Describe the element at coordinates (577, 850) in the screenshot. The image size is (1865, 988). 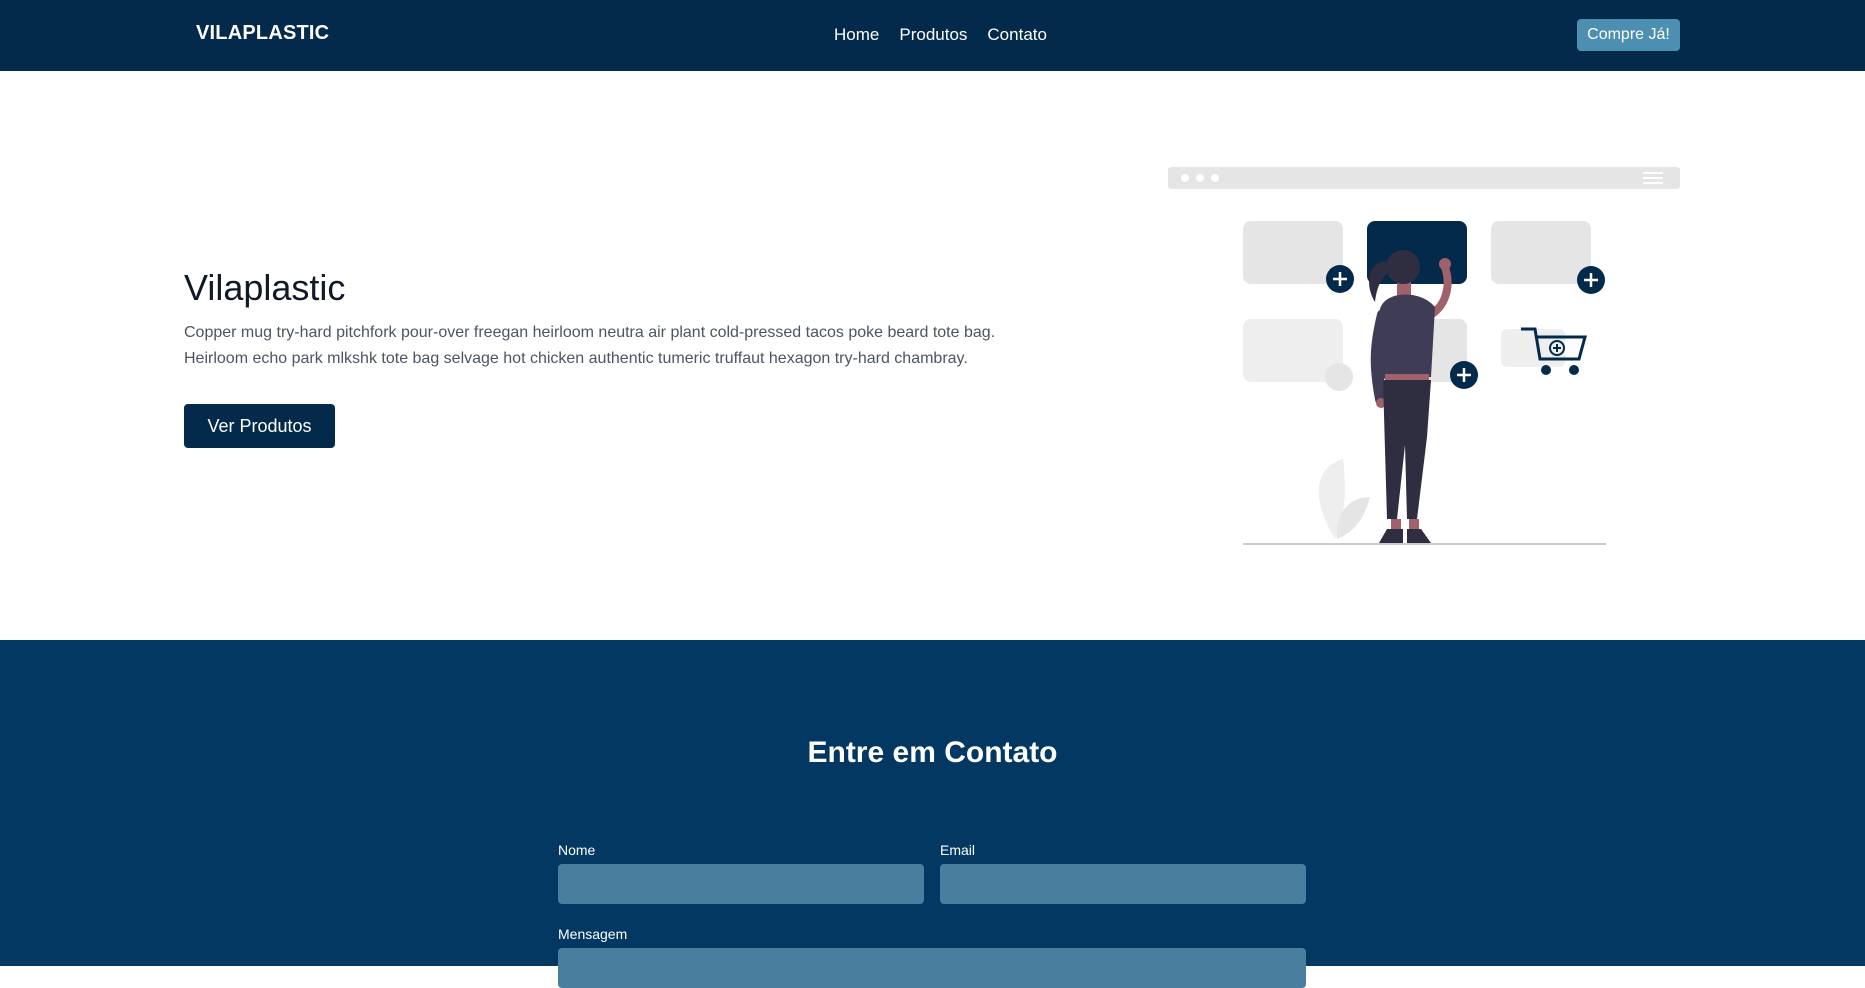
I see `name-label: Nome` at that location.